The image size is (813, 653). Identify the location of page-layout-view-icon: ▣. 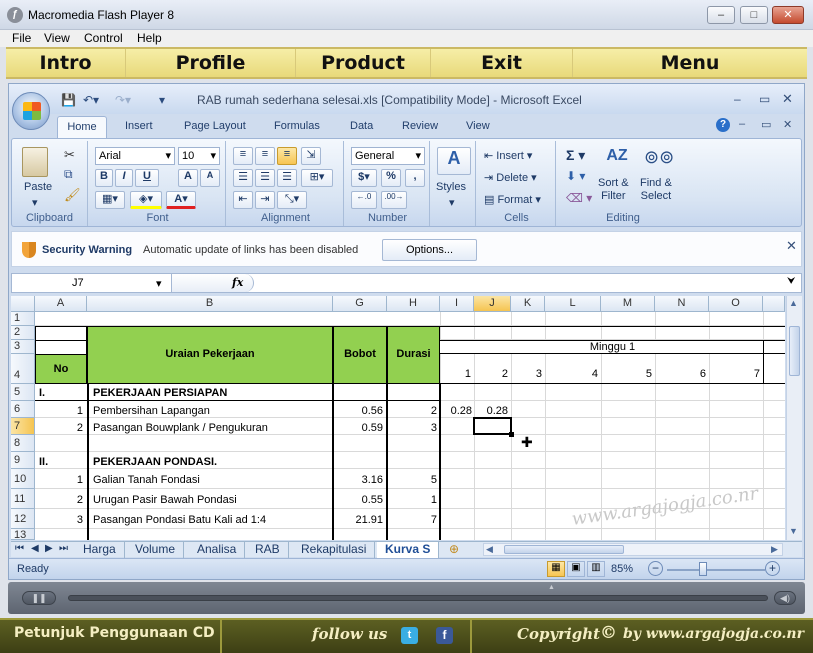
(576, 569).